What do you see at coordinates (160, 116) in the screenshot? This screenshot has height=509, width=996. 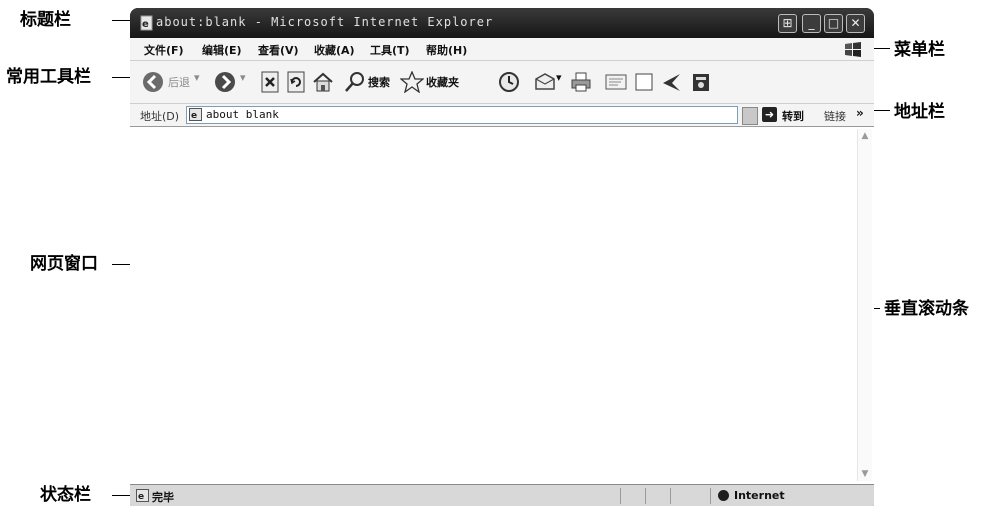 I see `address-label: 地址(D)` at bounding box center [160, 116].